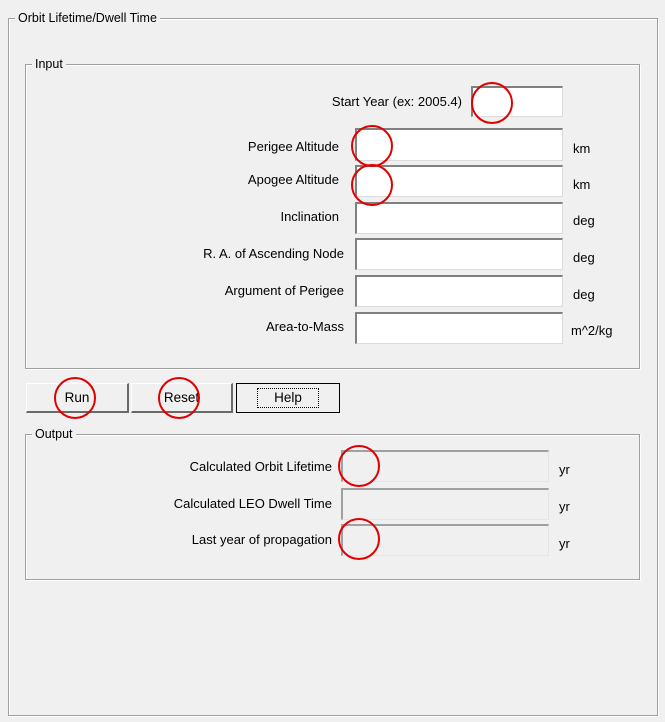 The height and width of the screenshot is (722, 665). I want to click on leo-dwell-time-unit: yr, so click(564, 506).